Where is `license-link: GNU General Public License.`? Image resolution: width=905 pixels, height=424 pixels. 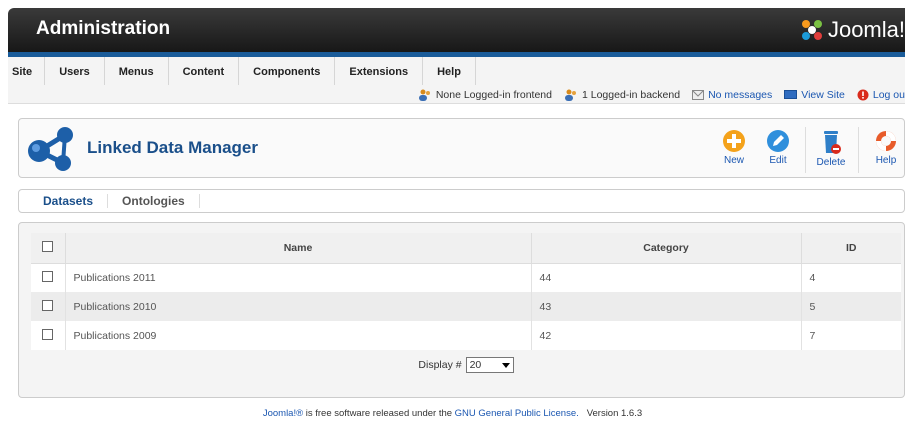
license-link: GNU General Public License. is located at coordinates (517, 413).